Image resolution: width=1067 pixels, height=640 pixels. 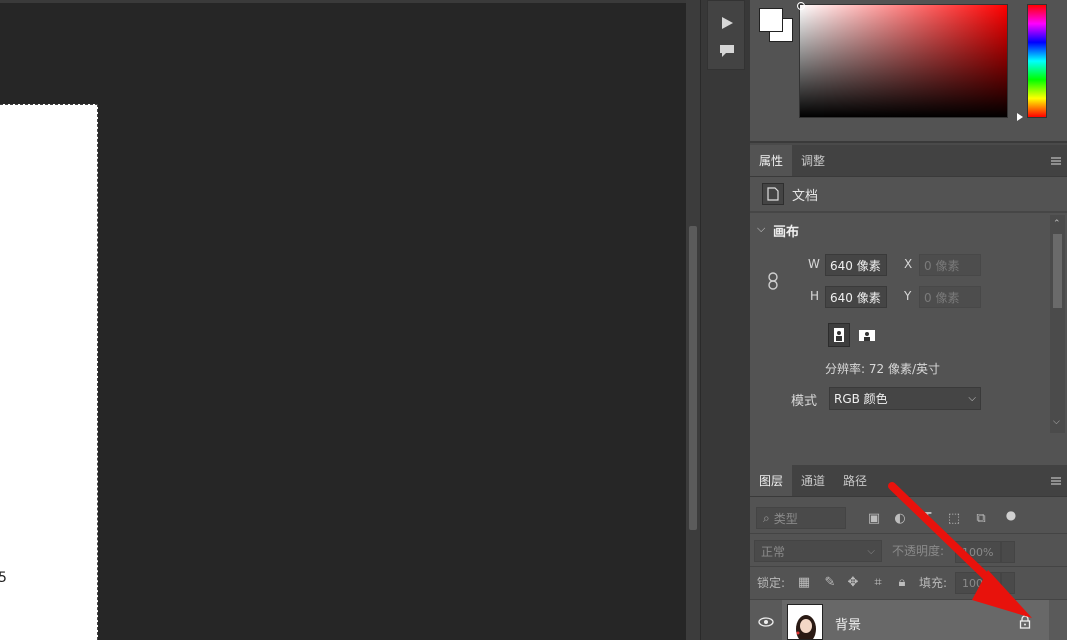 I want to click on properties-tabbar: 属性 调整, so click(x=908, y=161).